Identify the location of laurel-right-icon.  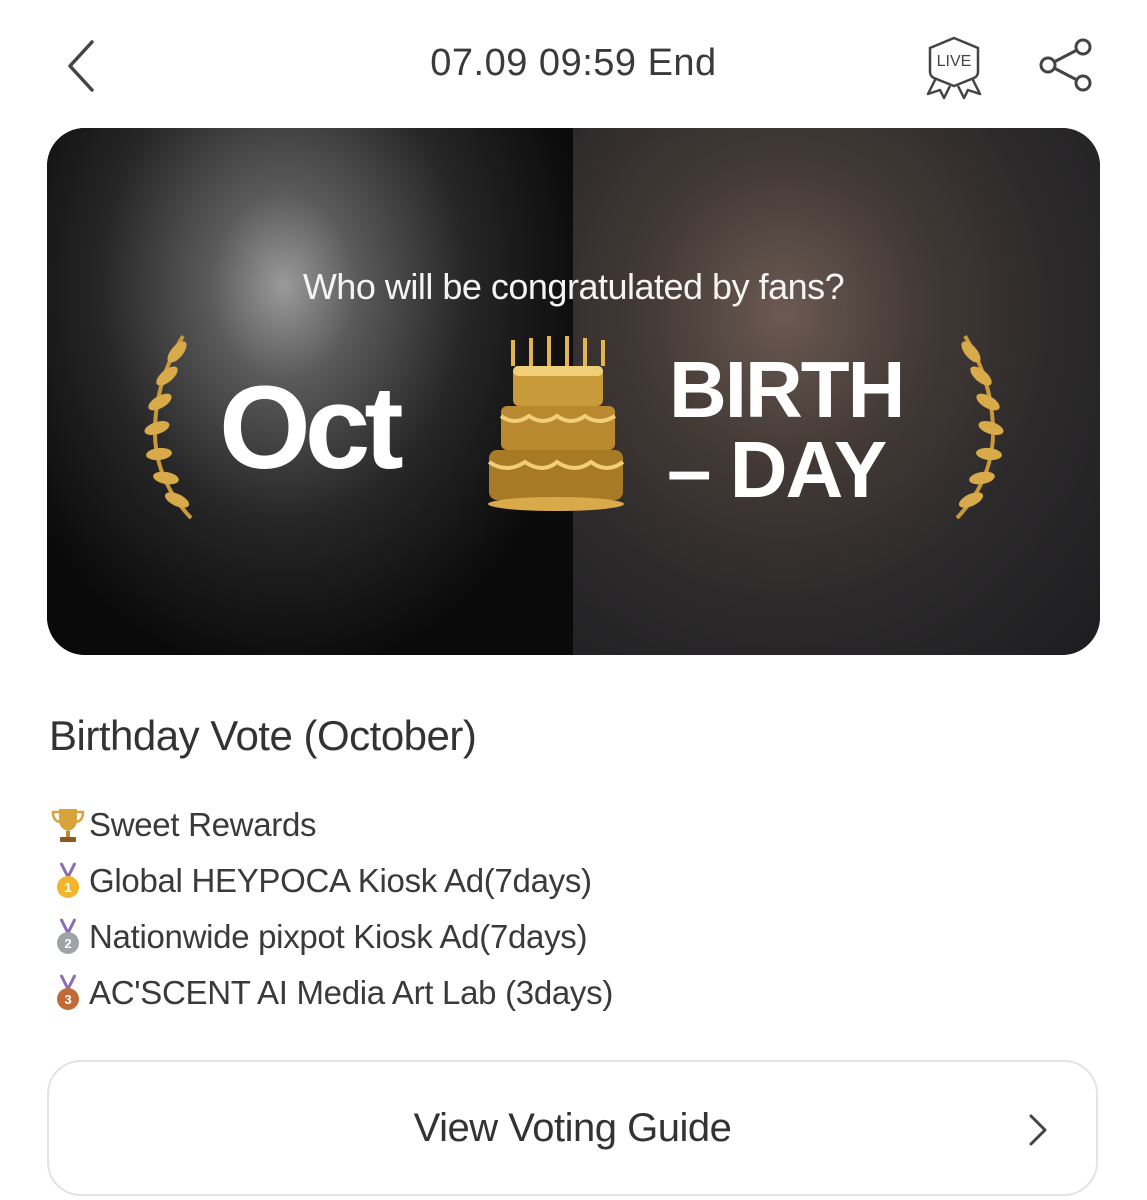
(979, 427).